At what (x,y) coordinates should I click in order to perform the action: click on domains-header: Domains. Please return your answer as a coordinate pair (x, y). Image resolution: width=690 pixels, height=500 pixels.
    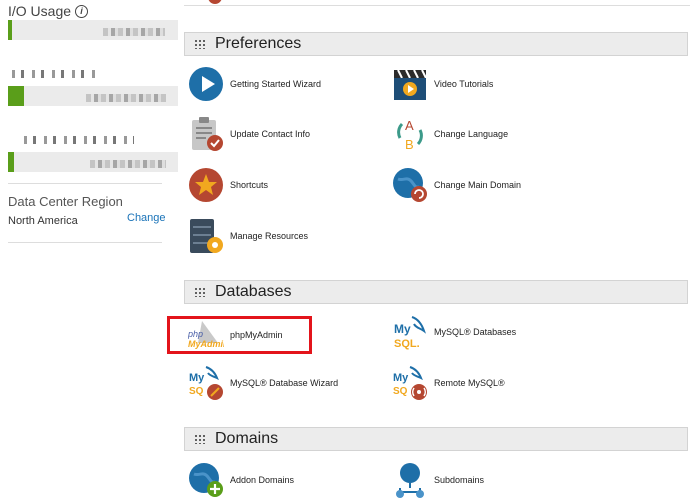
    Looking at the image, I should click on (436, 439).